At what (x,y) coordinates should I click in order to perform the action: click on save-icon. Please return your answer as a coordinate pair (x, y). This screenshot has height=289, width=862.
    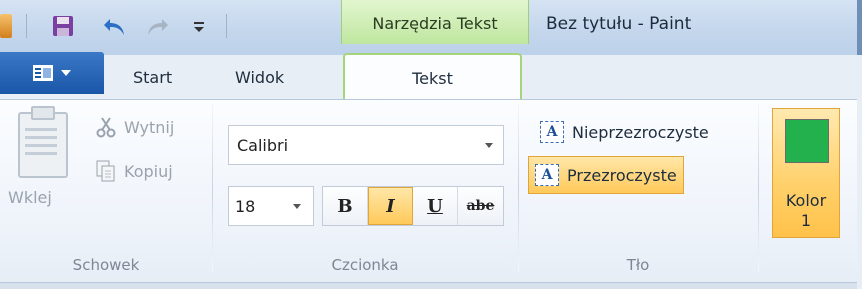
    Looking at the image, I should click on (63, 26).